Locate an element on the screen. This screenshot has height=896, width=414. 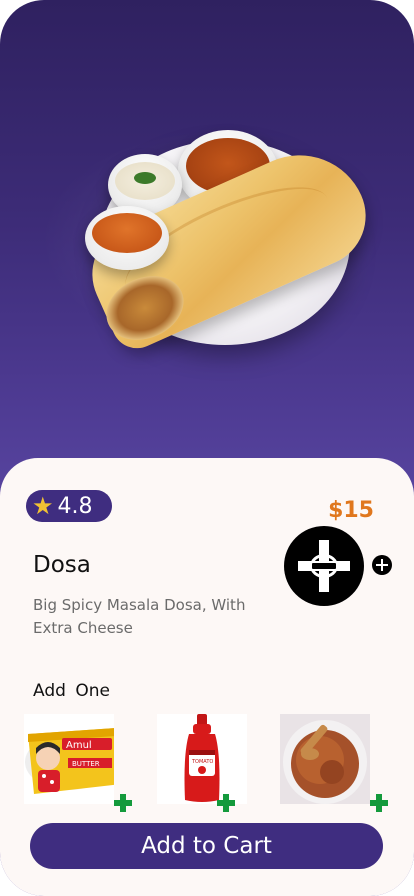
addon-item-butter: Amul BUTTER is located at coordinates (78, 763).